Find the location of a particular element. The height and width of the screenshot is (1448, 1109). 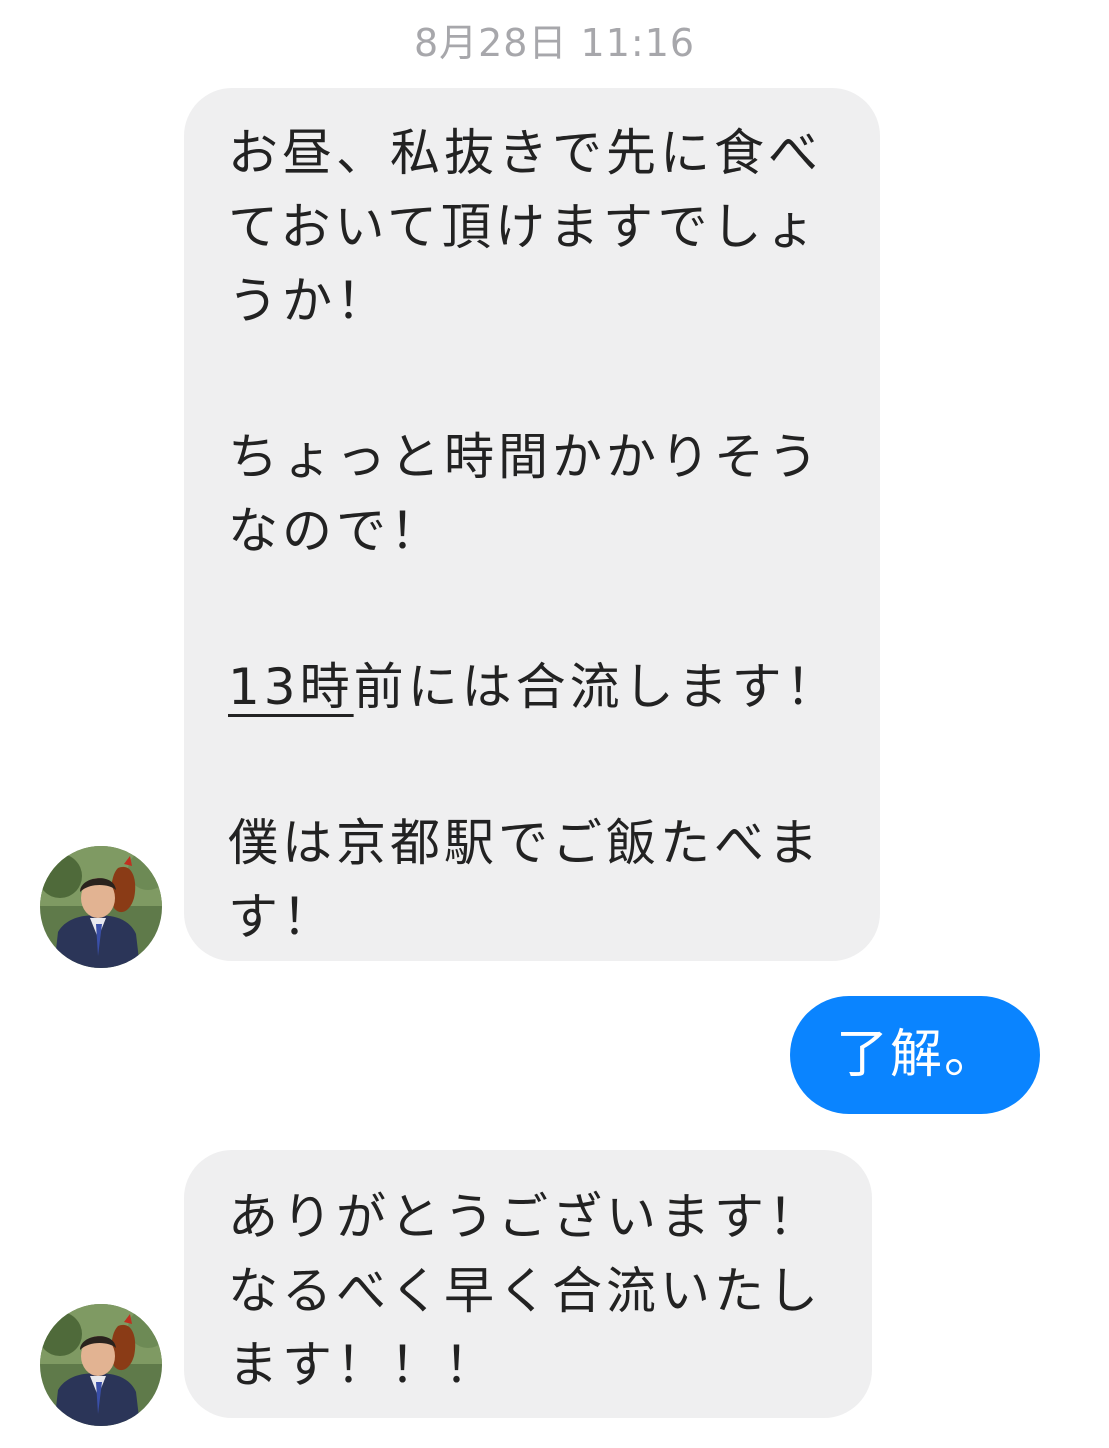

message-line: うか！ is located at coordinates (309, 301).